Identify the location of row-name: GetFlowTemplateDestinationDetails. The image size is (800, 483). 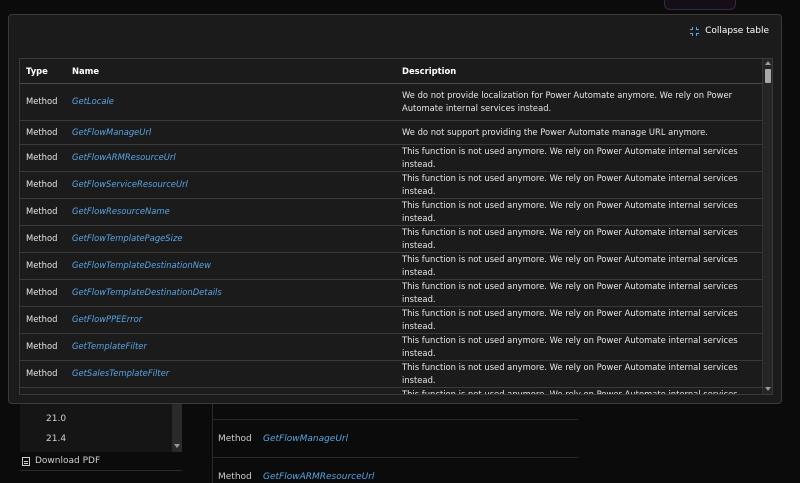
(231, 293).